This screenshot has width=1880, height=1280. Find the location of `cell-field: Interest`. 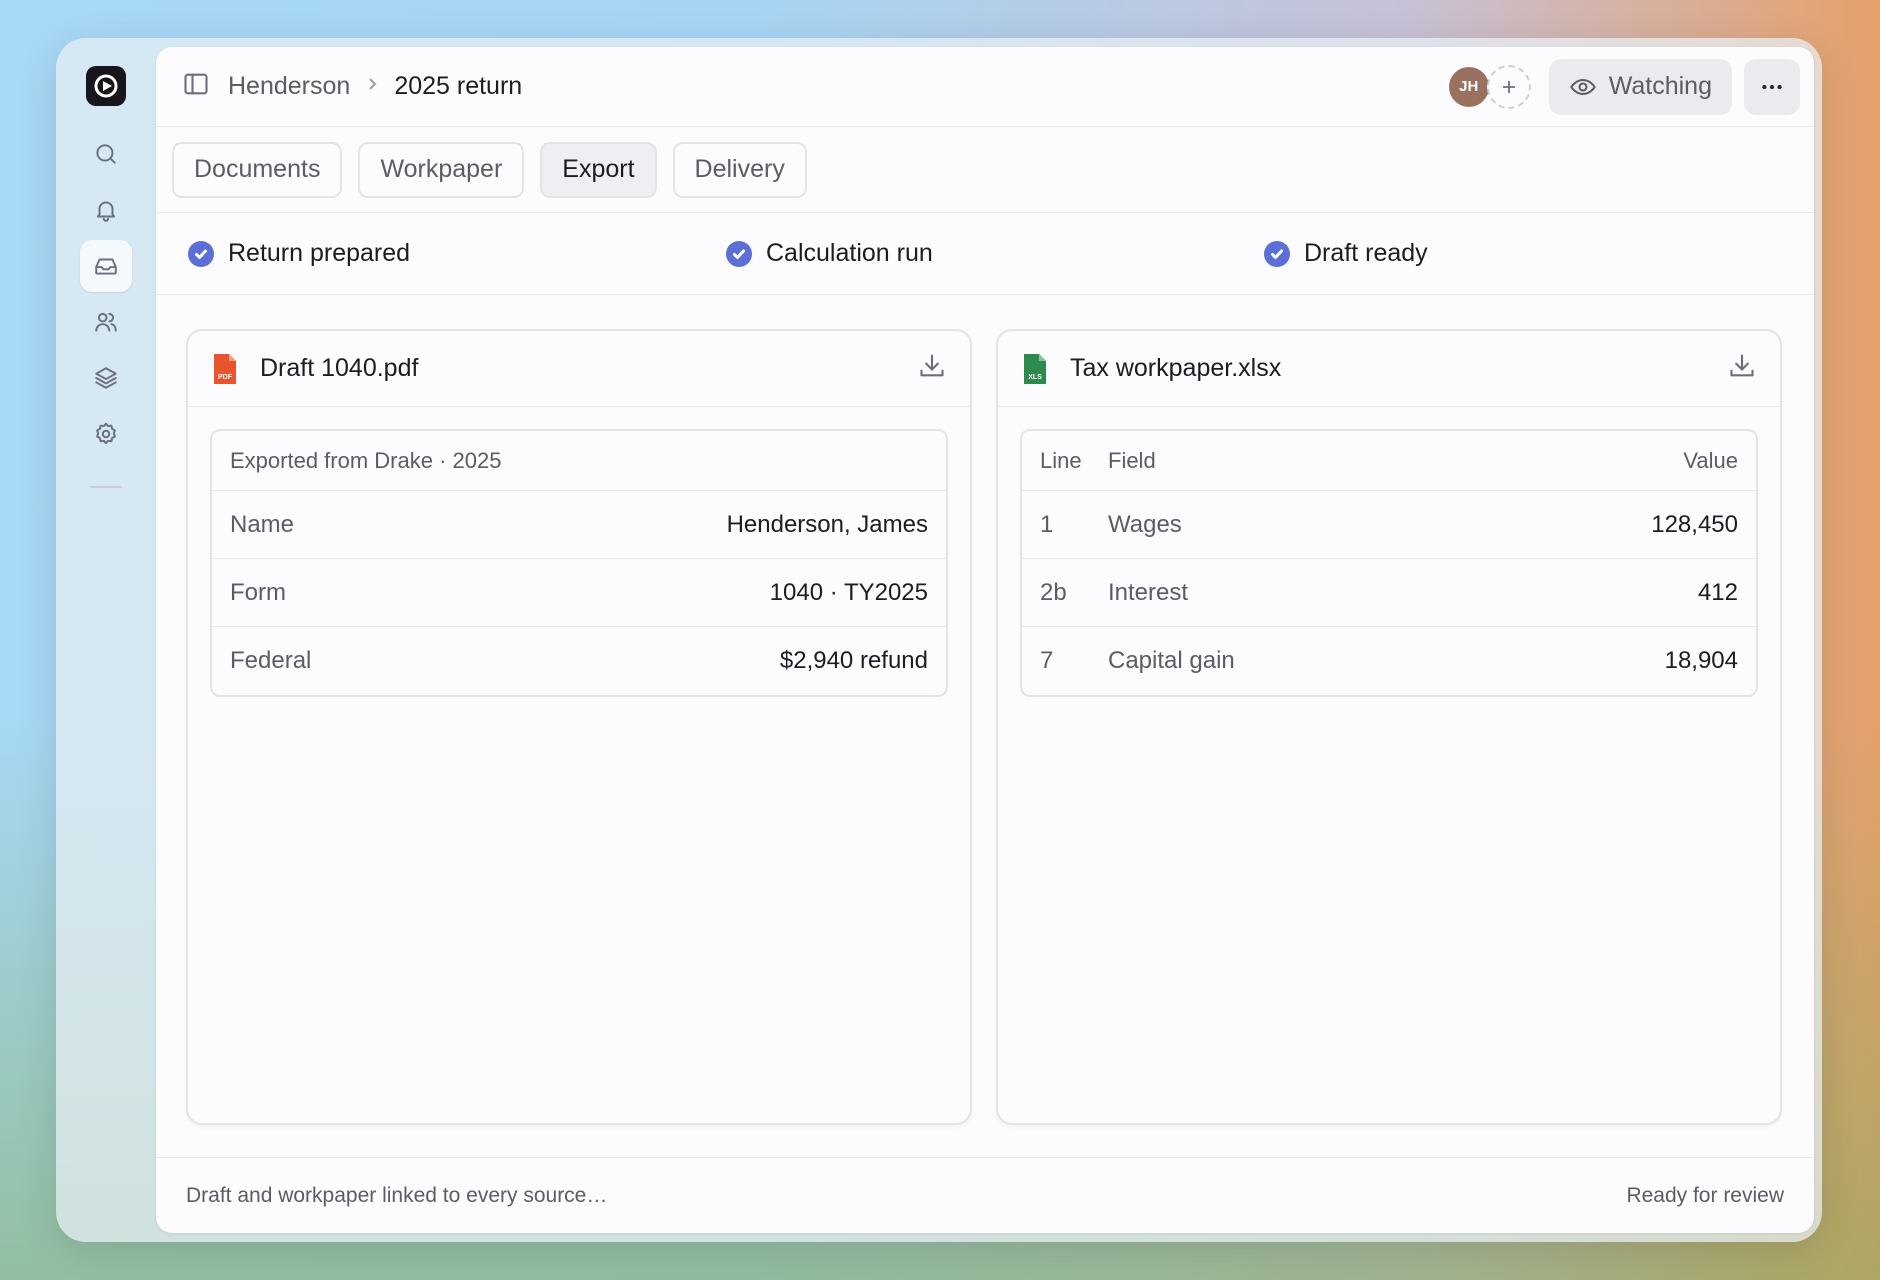

cell-field: Interest is located at coordinates (1148, 592).